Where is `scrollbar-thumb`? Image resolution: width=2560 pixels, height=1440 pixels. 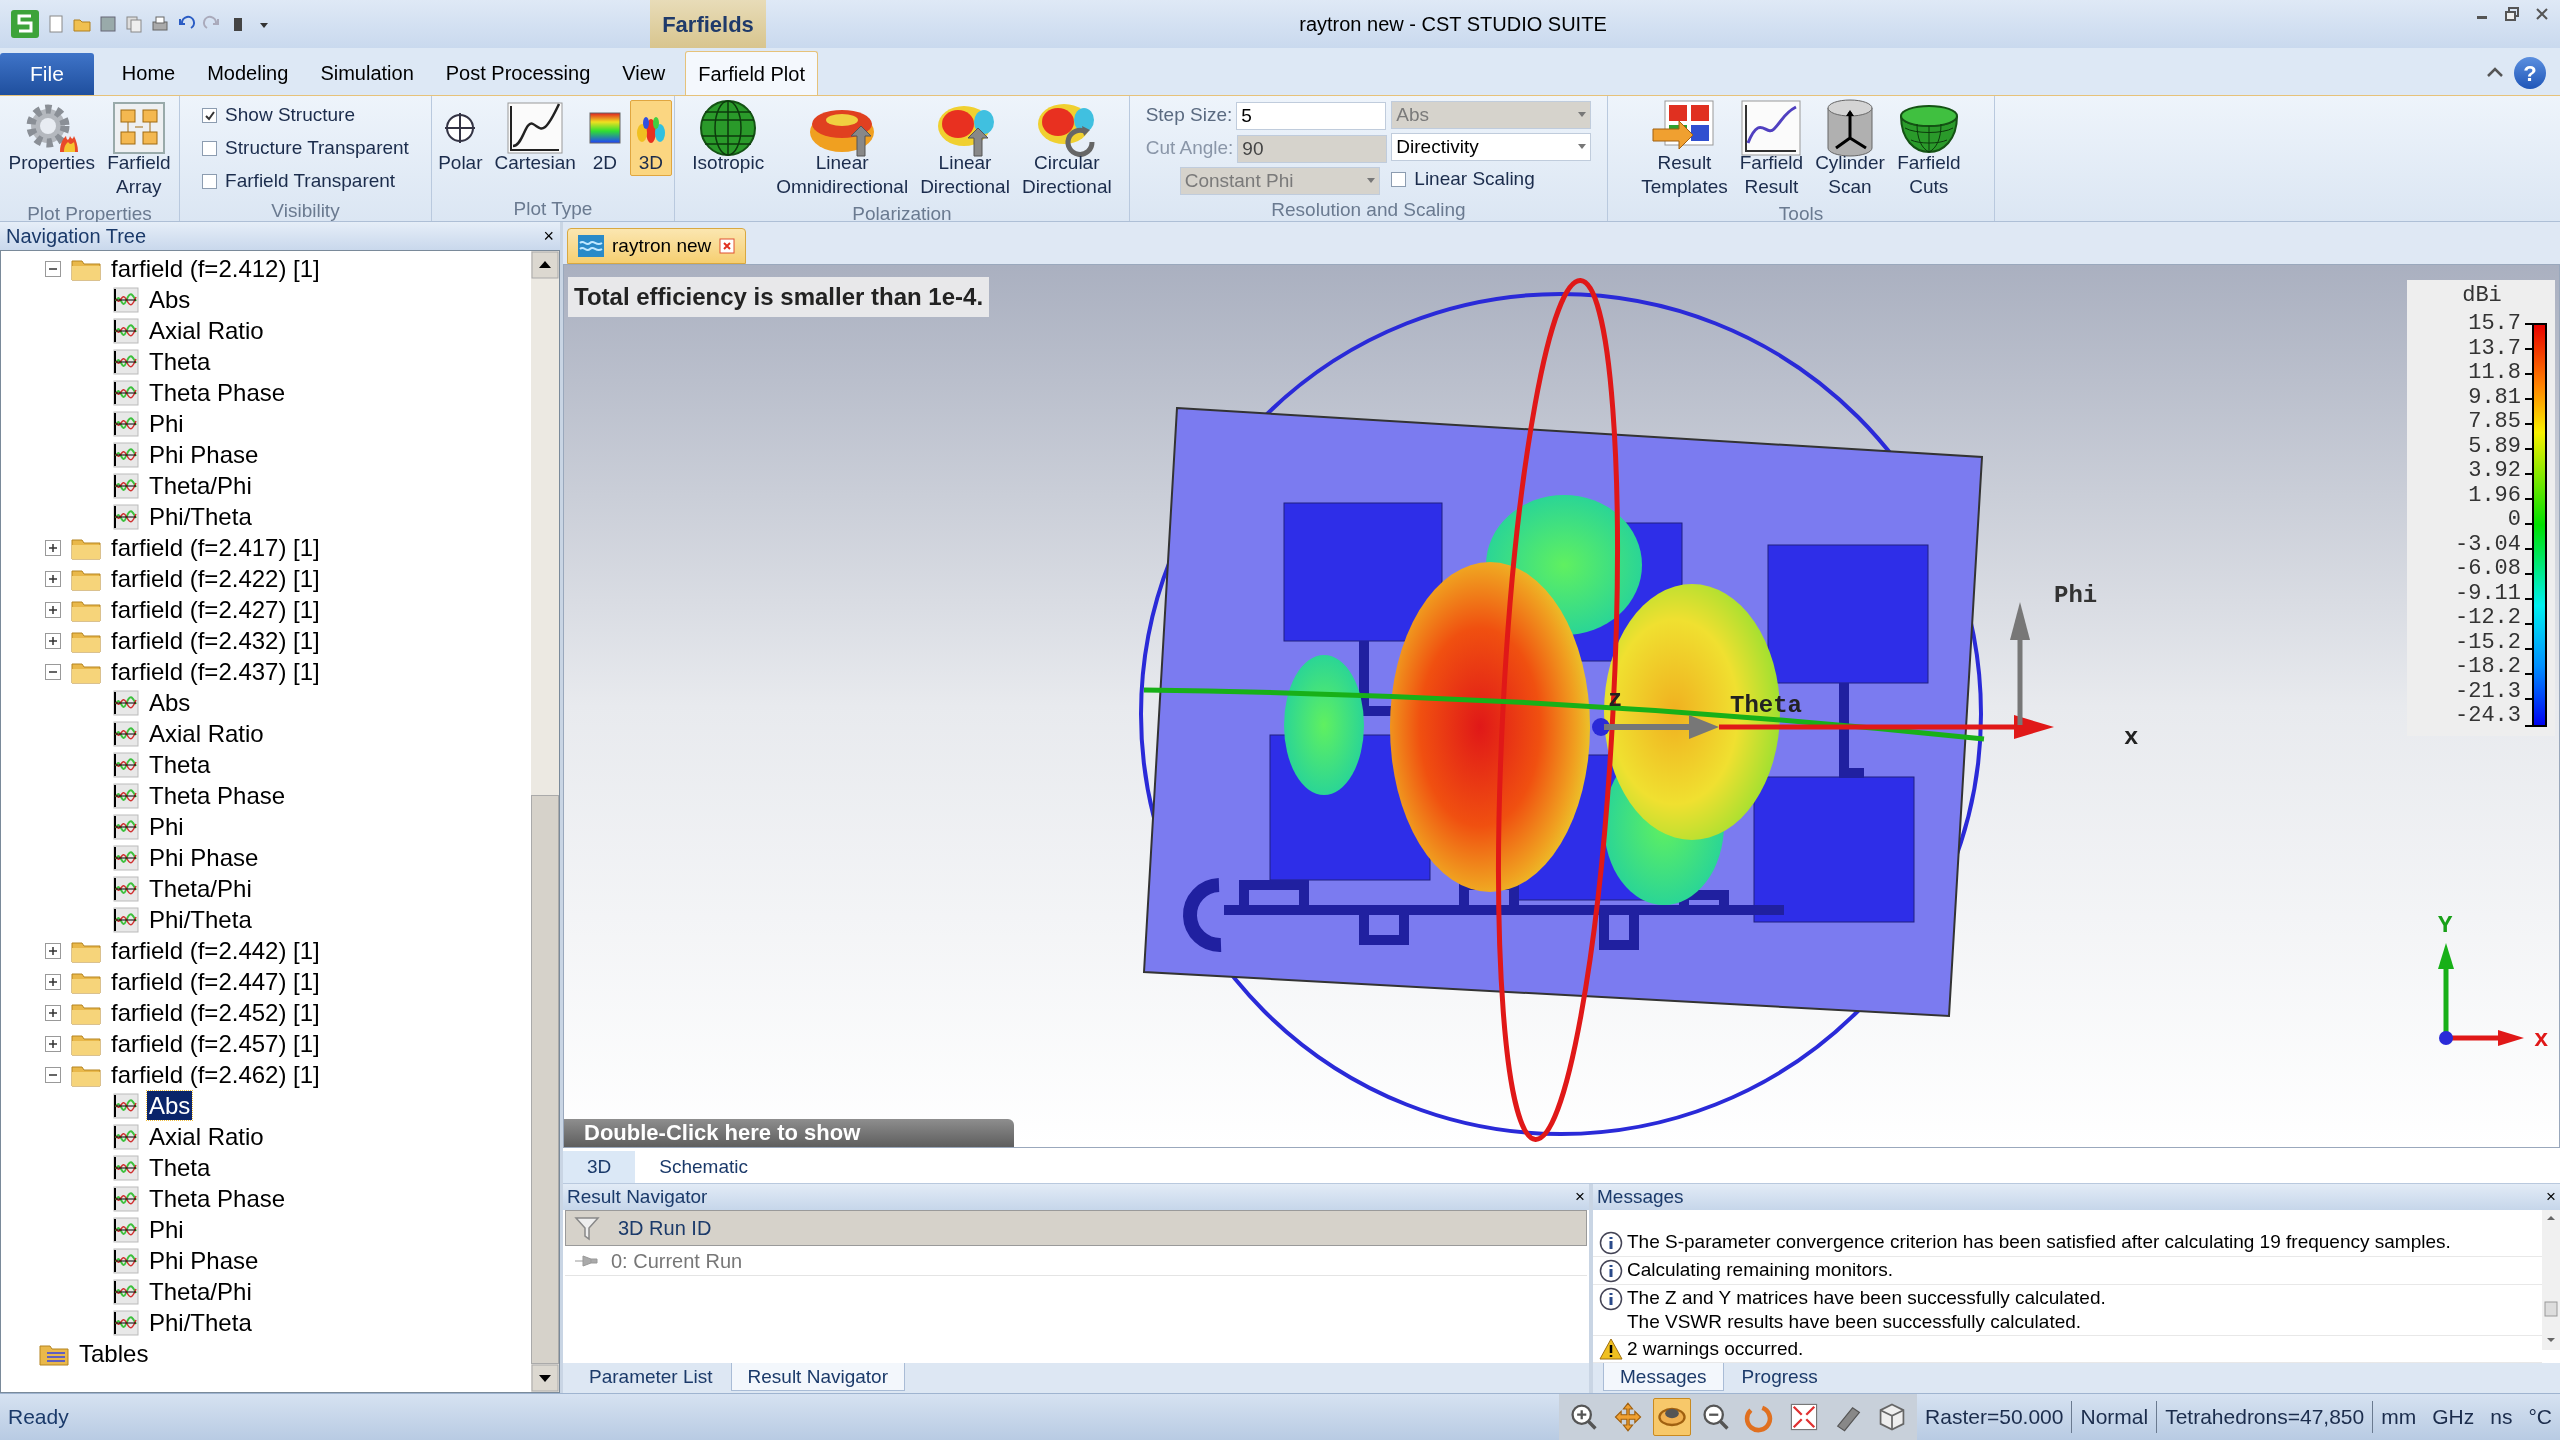 scrollbar-thumb is located at coordinates (545, 1079).